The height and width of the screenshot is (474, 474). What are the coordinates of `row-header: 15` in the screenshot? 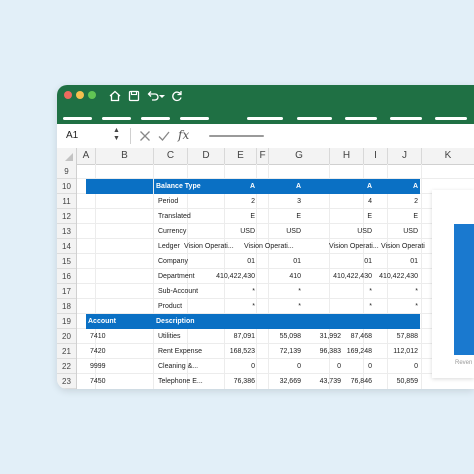 It's located at (66, 261).